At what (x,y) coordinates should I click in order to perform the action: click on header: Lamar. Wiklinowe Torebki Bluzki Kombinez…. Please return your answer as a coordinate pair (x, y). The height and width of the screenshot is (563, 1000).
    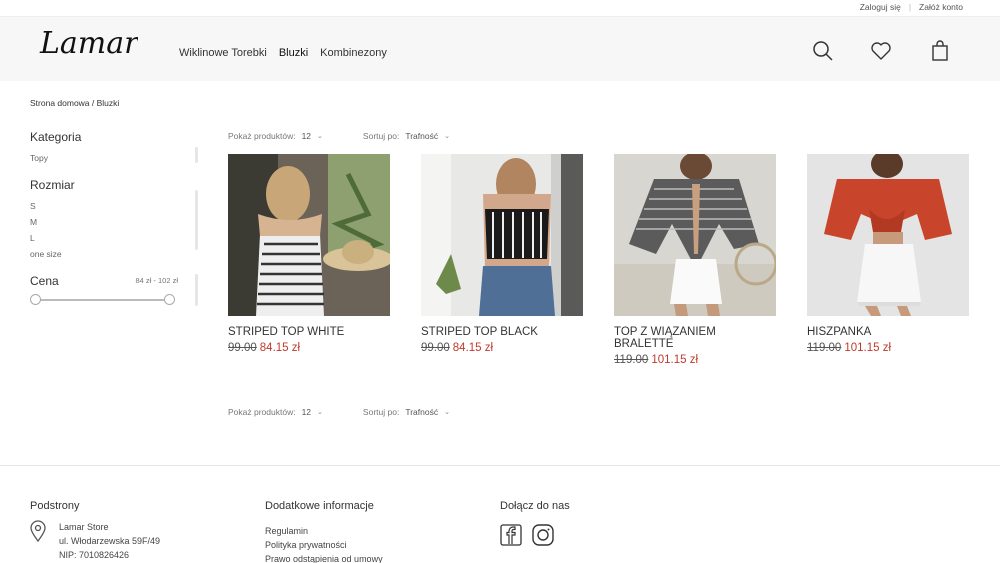
    Looking at the image, I should click on (500, 49).